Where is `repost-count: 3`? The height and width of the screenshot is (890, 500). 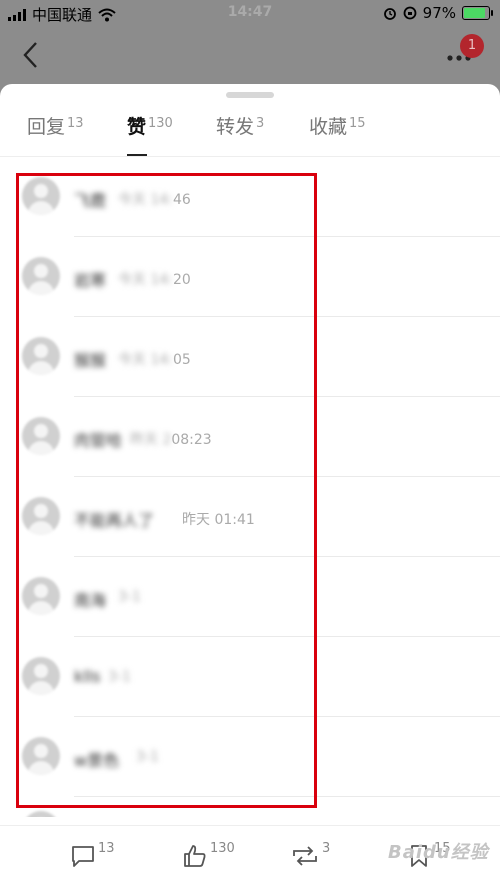 repost-count: 3 is located at coordinates (326, 848).